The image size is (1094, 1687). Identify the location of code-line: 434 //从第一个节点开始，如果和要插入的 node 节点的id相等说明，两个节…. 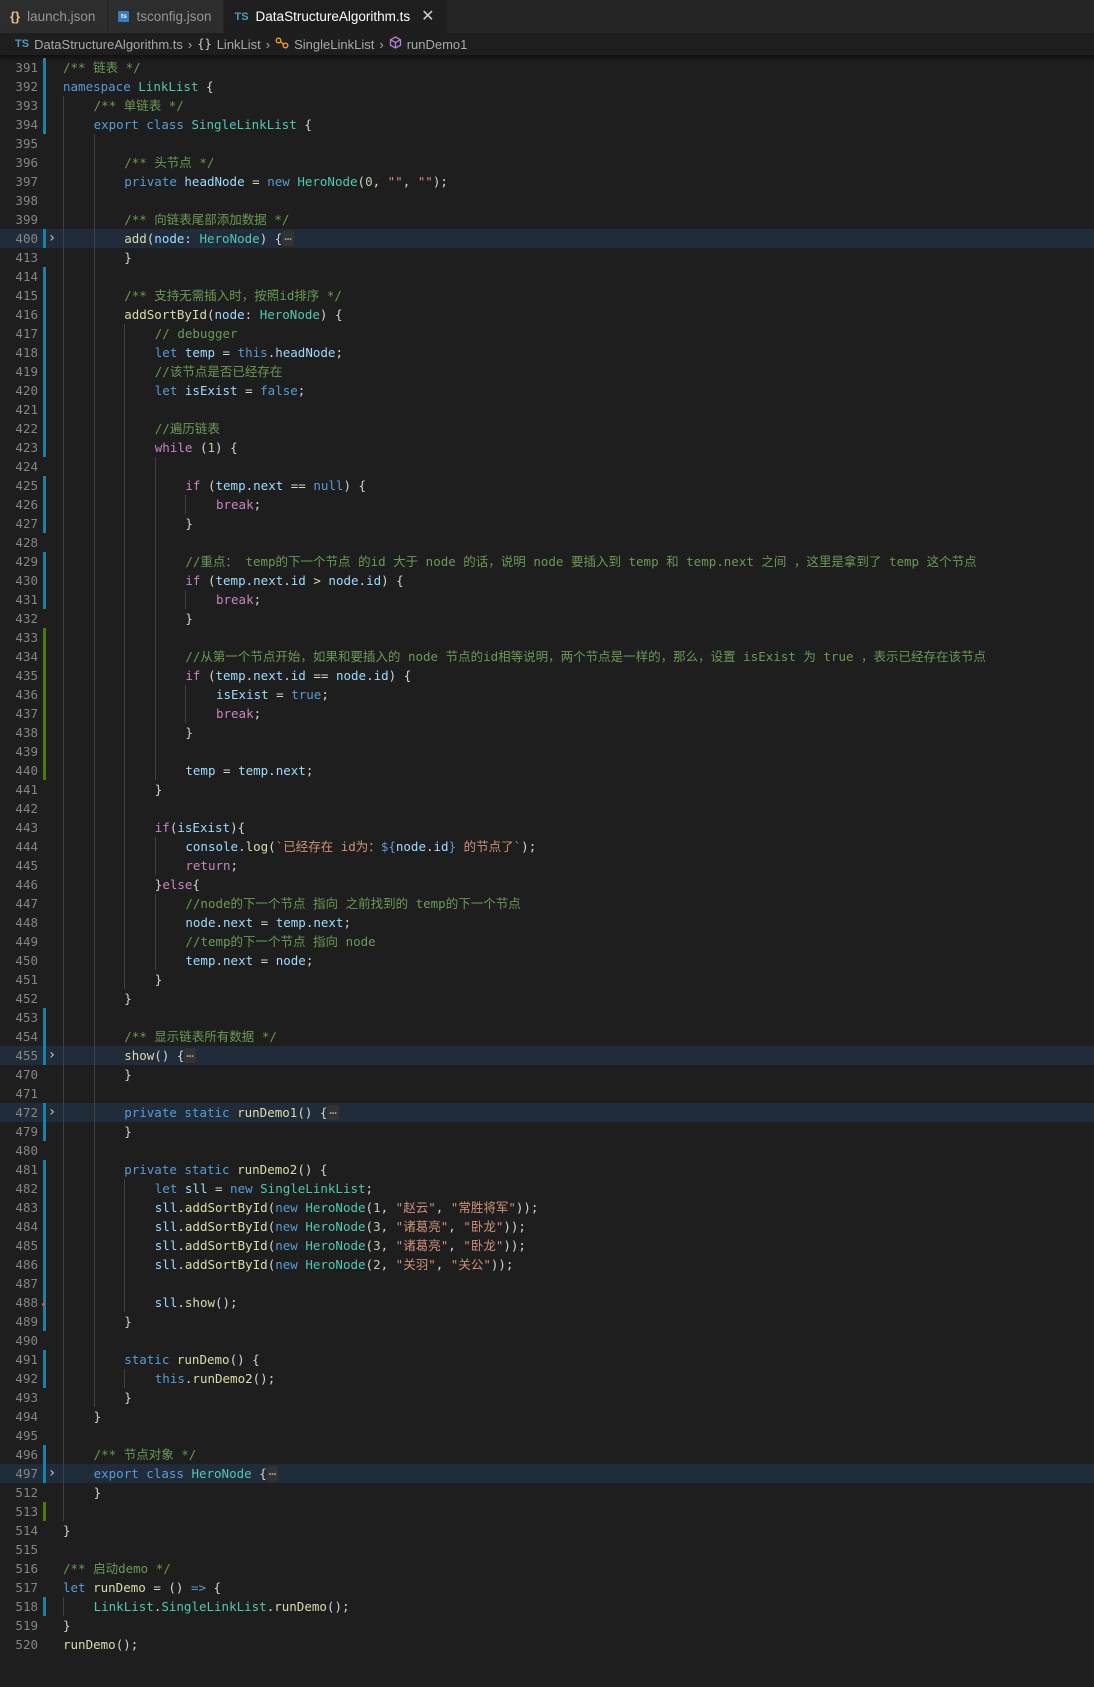
(547, 656).